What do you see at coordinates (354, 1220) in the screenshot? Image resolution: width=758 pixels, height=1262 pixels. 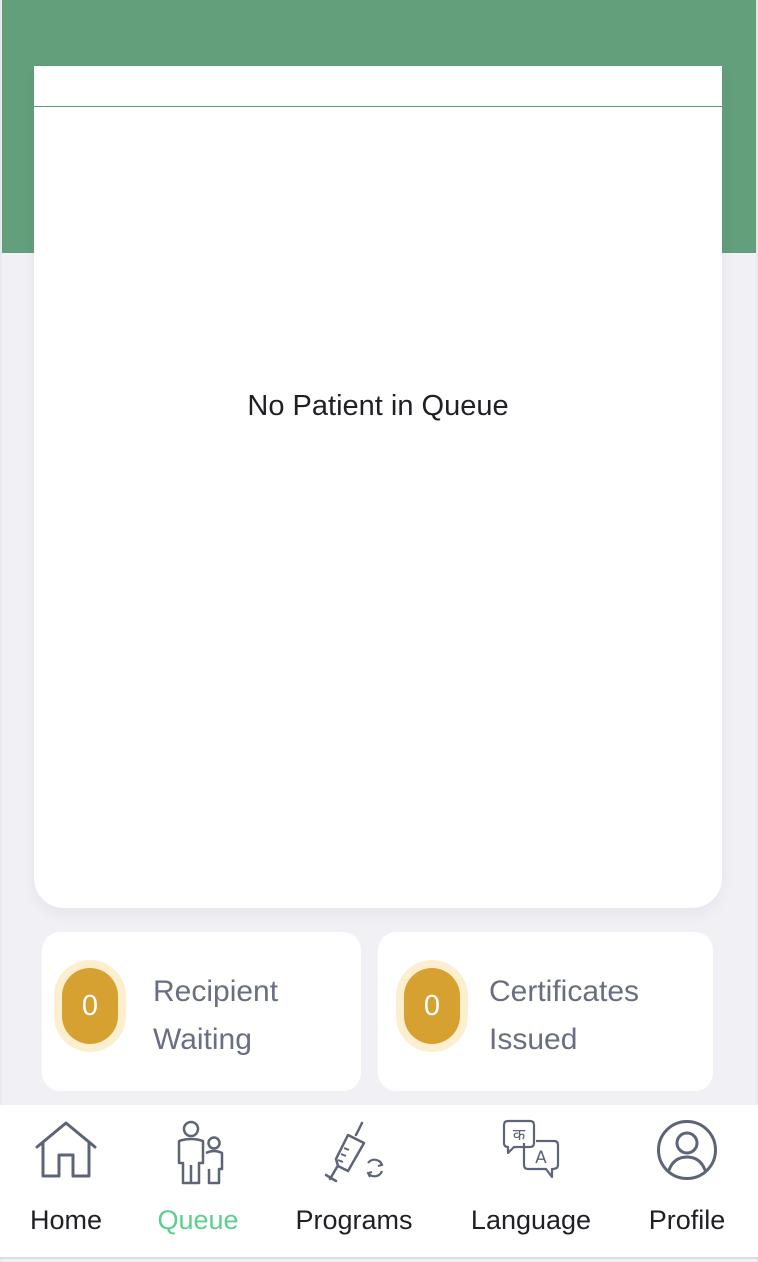 I see `tab-programs-label: Programs` at bounding box center [354, 1220].